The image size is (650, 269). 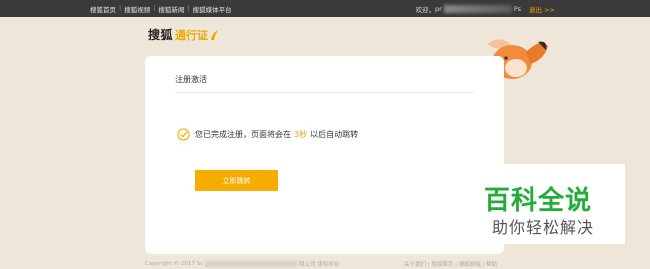 I want to click on welcome-text: 欢迎，, so click(x=425, y=10).